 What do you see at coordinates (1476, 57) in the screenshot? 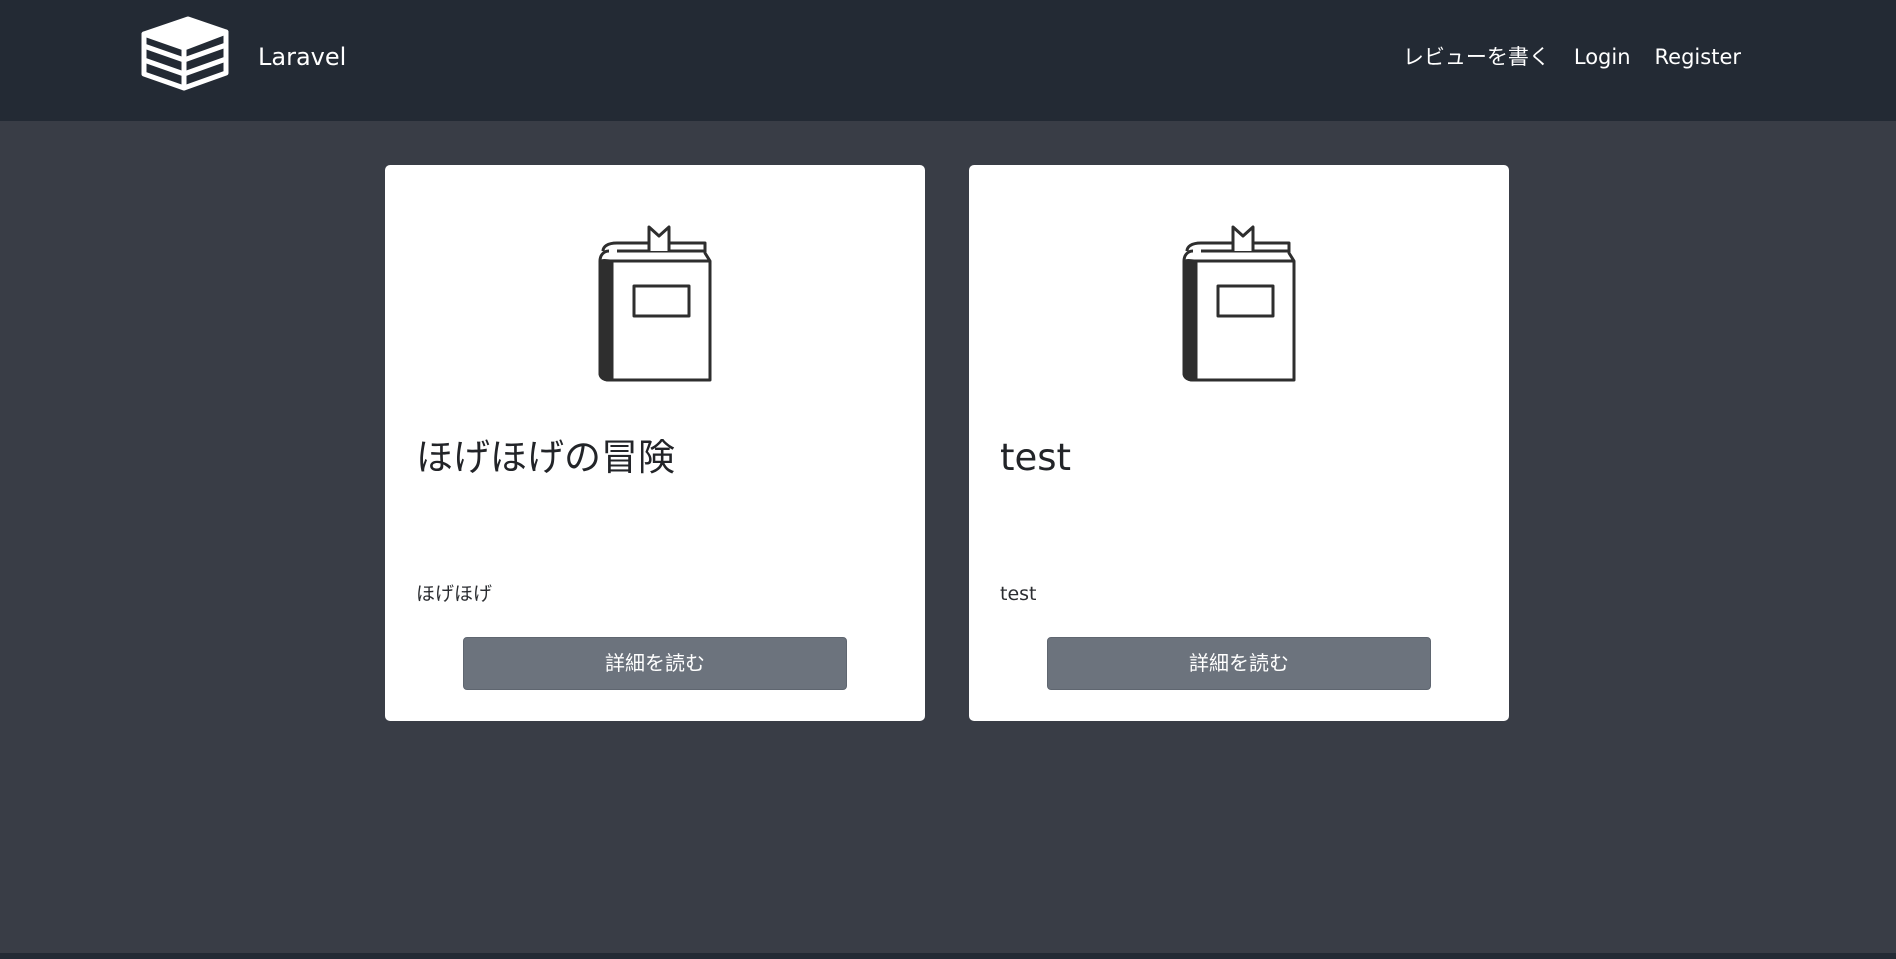
I see `nav-write-review-link: レビューを書く` at bounding box center [1476, 57].